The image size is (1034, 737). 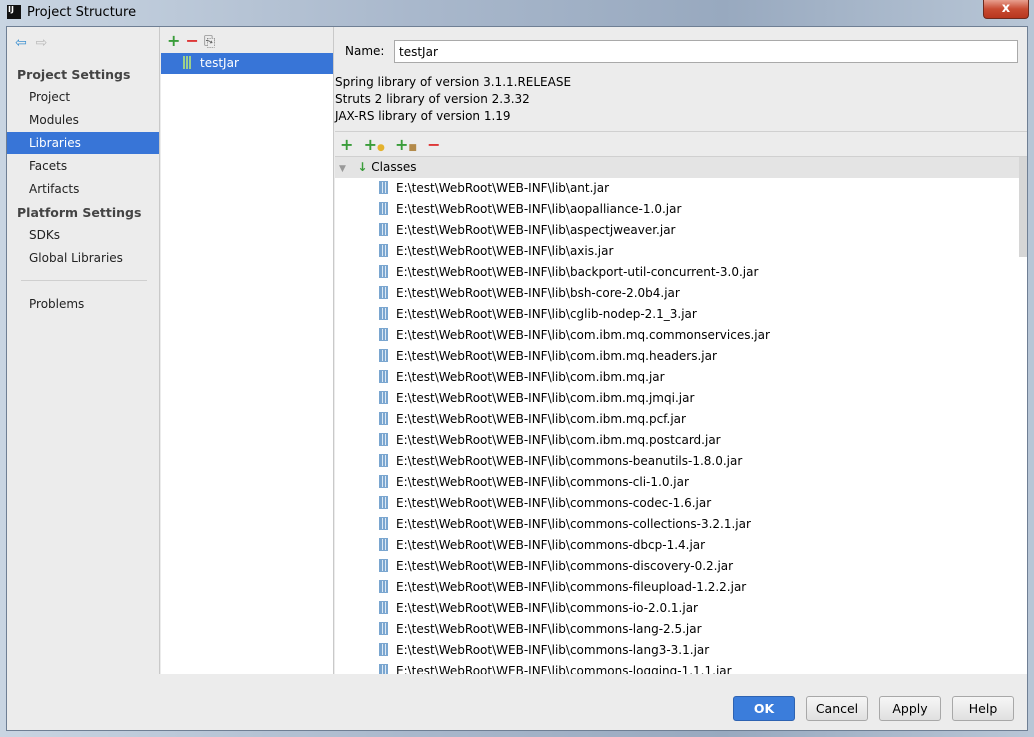 What do you see at coordinates (910, 708) in the screenshot?
I see `apply-button: Apply` at bounding box center [910, 708].